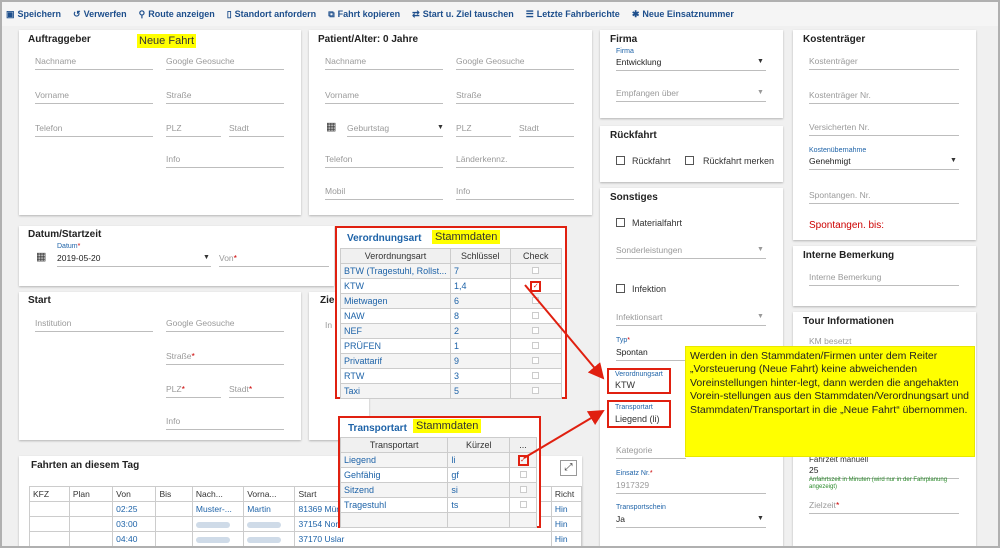  What do you see at coordinates (395, 256) in the screenshot?
I see `column-header: Verordnungsart` at bounding box center [395, 256].